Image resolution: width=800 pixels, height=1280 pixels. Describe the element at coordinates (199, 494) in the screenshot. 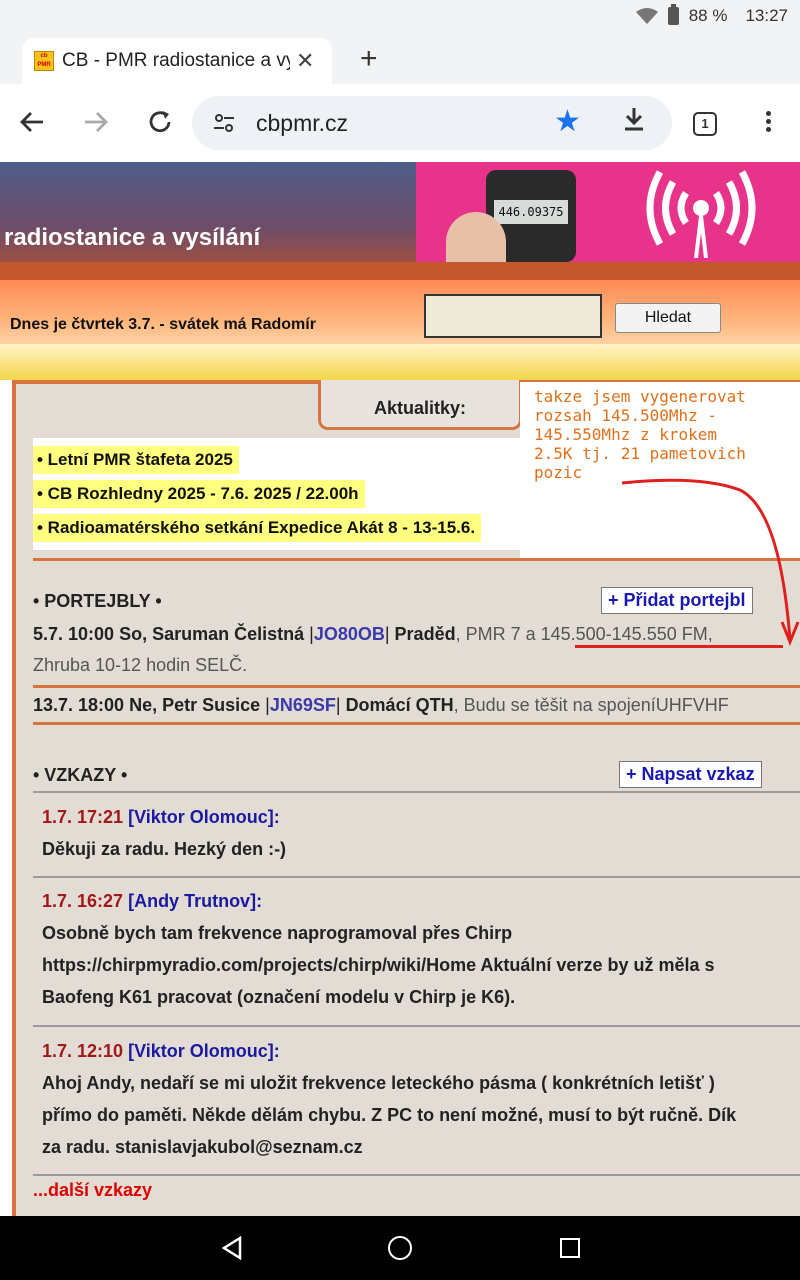

I see `news-item: • CB Rozhledny 2025 - 7.6. 2025 / 22.00h` at that location.